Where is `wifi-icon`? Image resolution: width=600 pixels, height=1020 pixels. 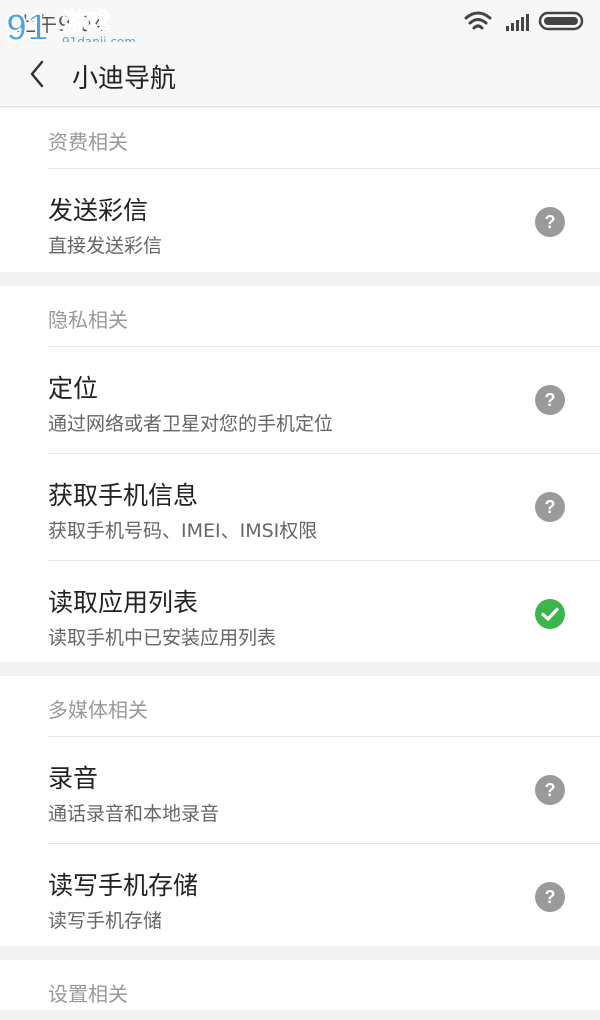 wifi-icon is located at coordinates (478, 20).